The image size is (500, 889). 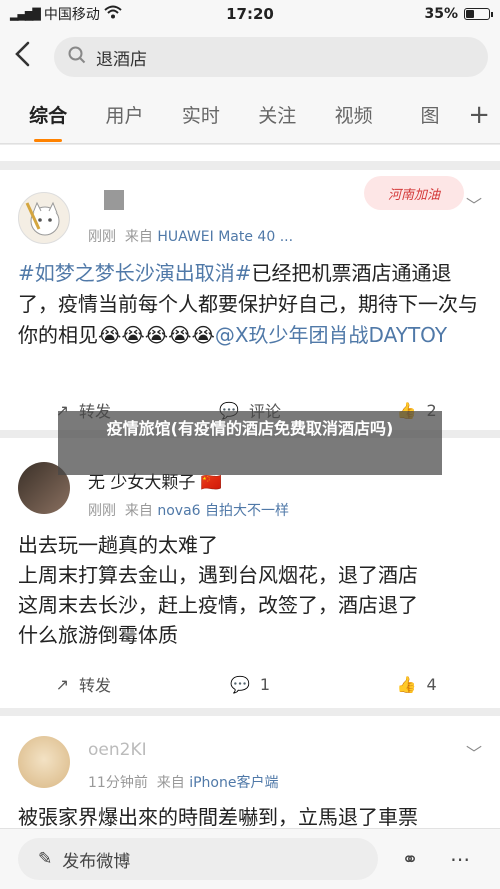 I want to click on tab-video: 视频, so click(x=353, y=114).